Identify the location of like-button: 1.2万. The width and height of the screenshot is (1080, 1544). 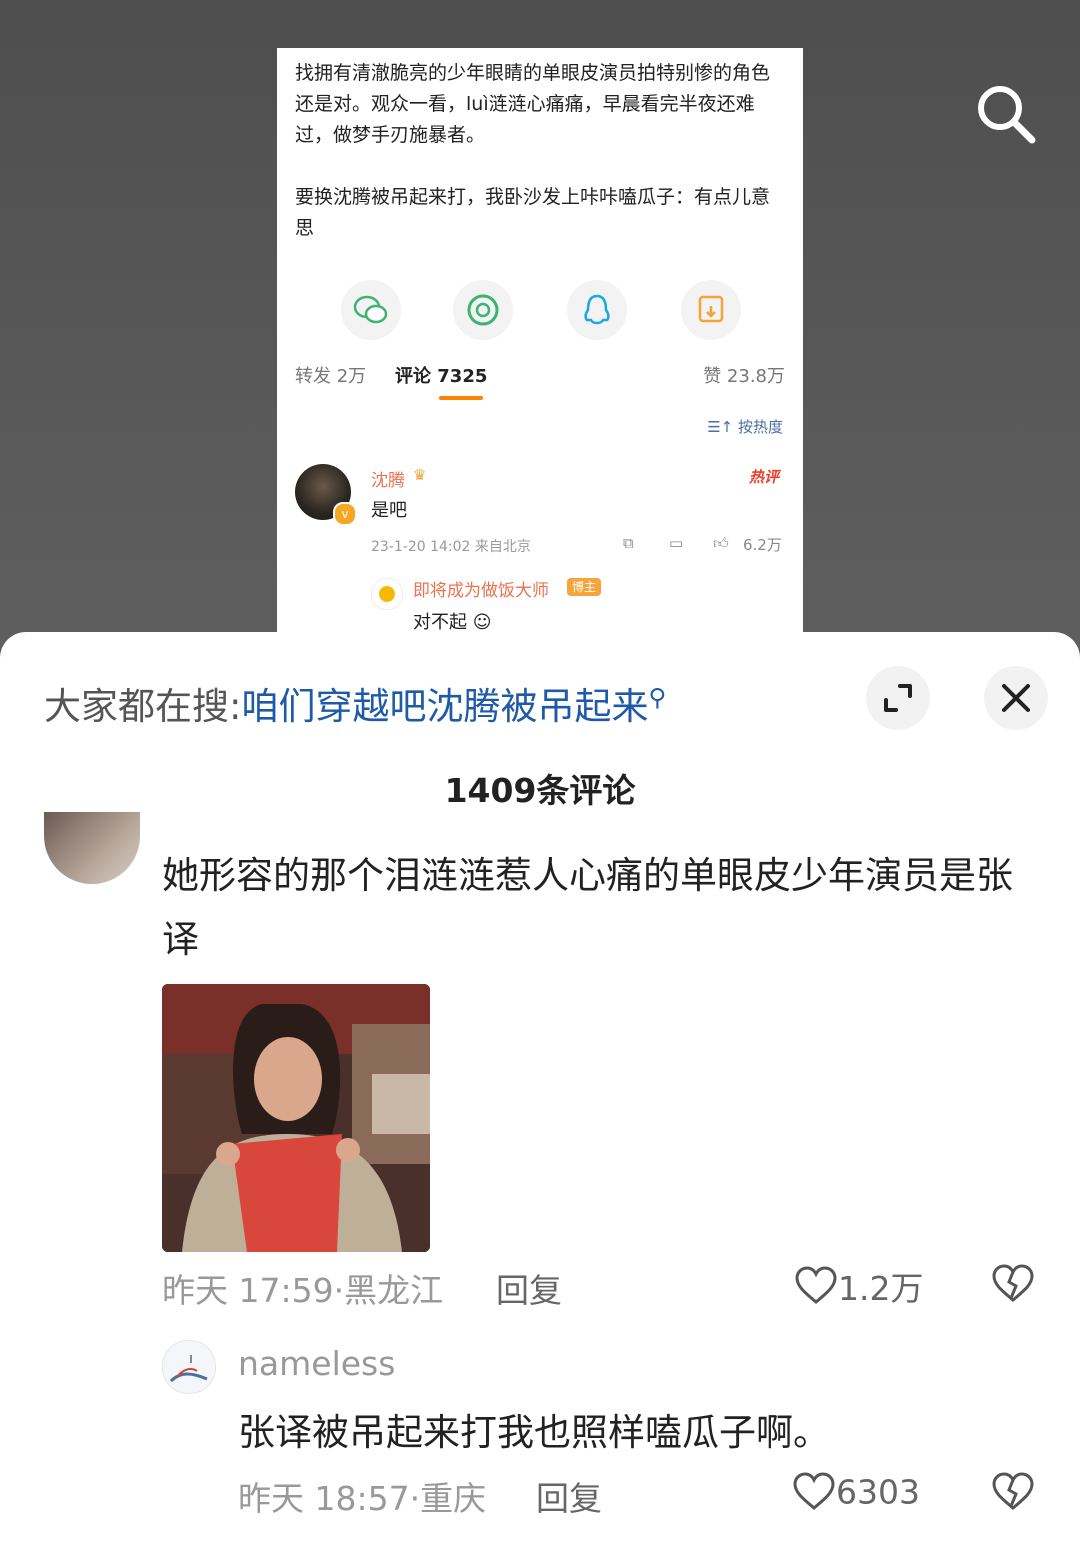
(859, 1285).